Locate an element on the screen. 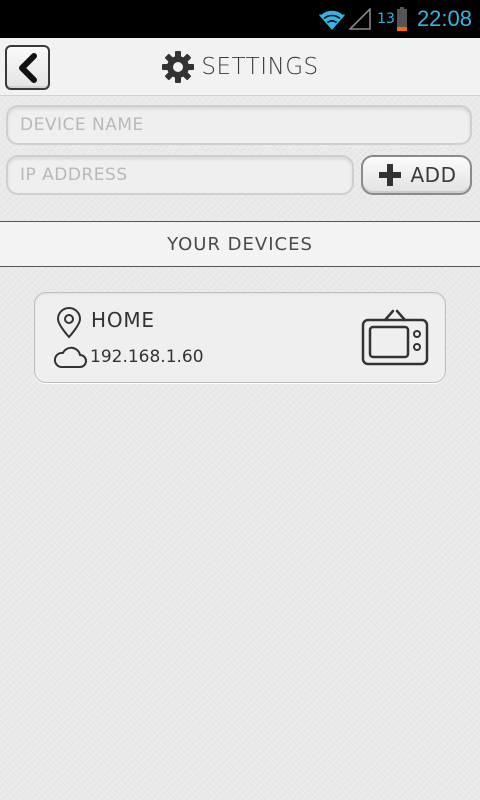 The width and height of the screenshot is (480, 800). device-name: HOME is located at coordinates (123, 320).